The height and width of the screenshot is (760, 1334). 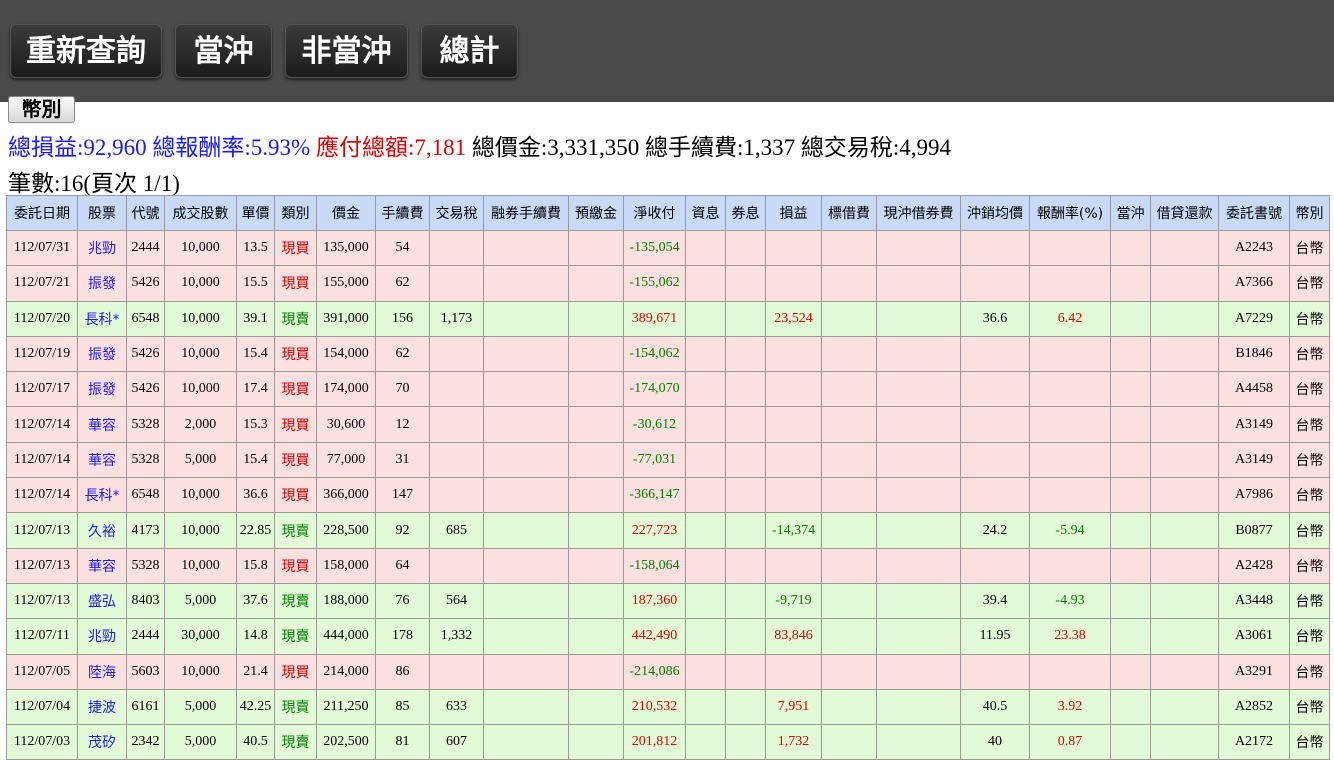 What do you see at coordinates (102, 707) in the screenshot?
I see `stock-cell: 捷波` at bounding box center [102, 707].